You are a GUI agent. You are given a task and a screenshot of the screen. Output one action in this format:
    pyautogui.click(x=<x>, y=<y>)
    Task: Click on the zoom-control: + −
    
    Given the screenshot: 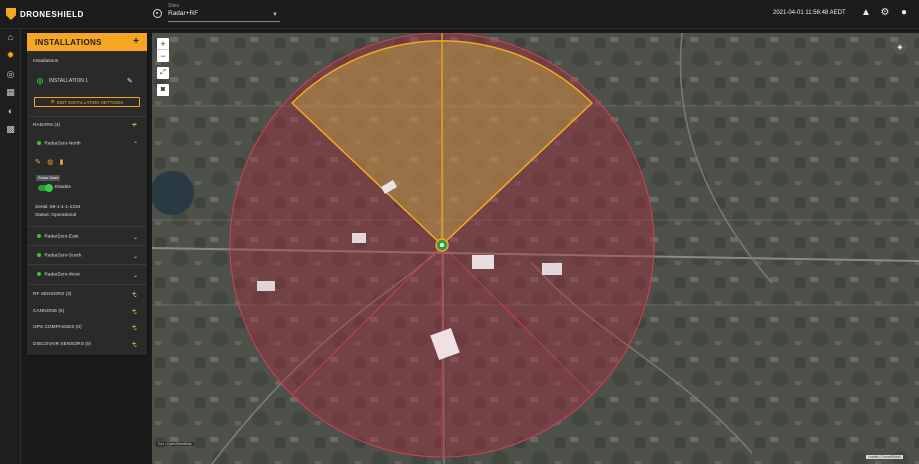 What is the action you would take?
    pyautogui.click(x=163, y=50)
    